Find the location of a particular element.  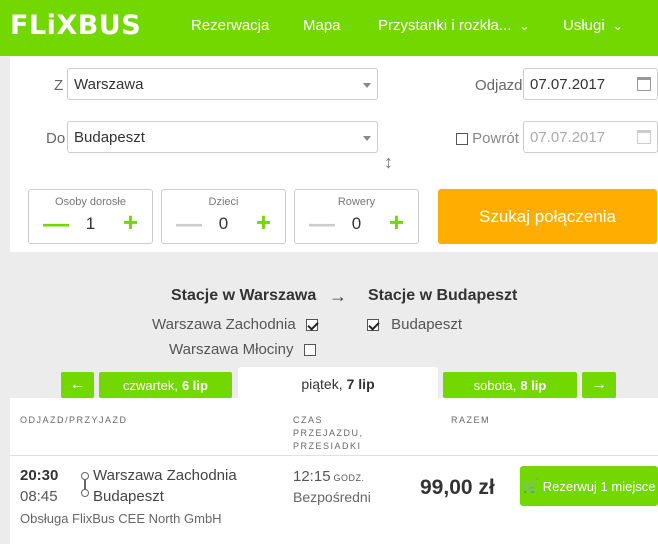

departure-date-input: 07.07.2017 is located at coordinates (590, 84).